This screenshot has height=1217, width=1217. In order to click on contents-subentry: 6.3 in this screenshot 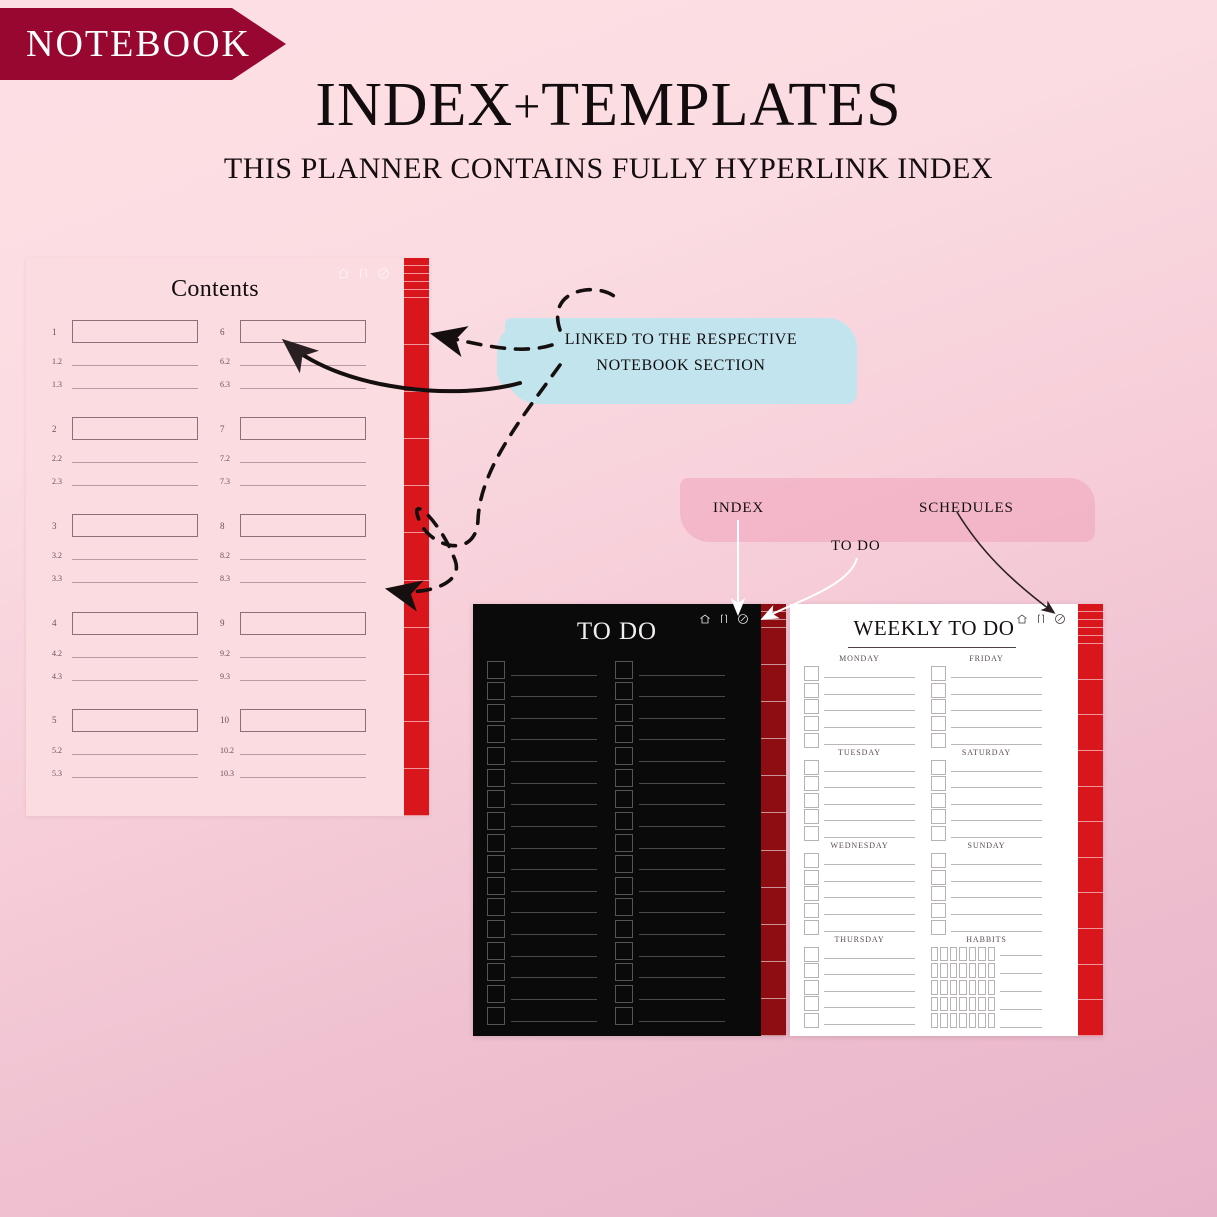, I will do `click(293, 384)`.